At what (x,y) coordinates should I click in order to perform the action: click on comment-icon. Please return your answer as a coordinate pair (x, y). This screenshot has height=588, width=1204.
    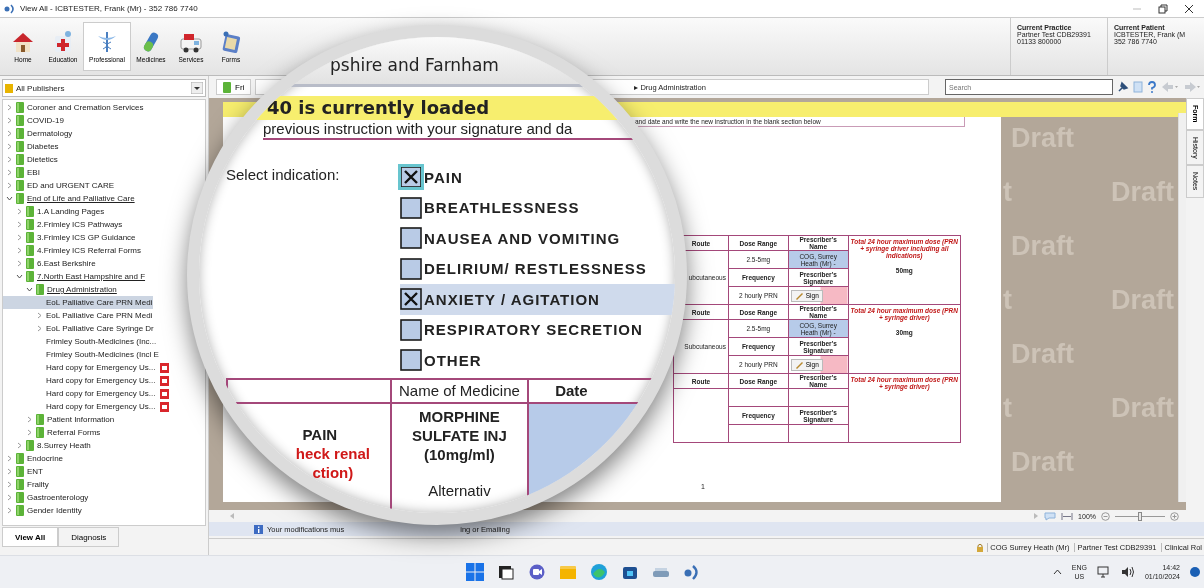
    Looking at the image, I should click on (1050, 516).